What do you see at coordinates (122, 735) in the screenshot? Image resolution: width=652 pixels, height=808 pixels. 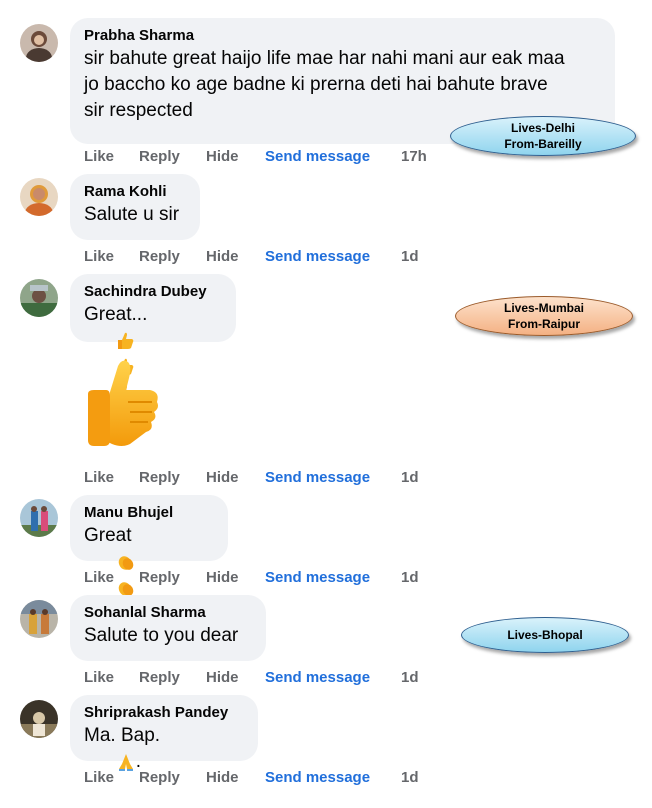 I see `comment-text-content: Ma. Bap.` at bounding box center [122, 735].